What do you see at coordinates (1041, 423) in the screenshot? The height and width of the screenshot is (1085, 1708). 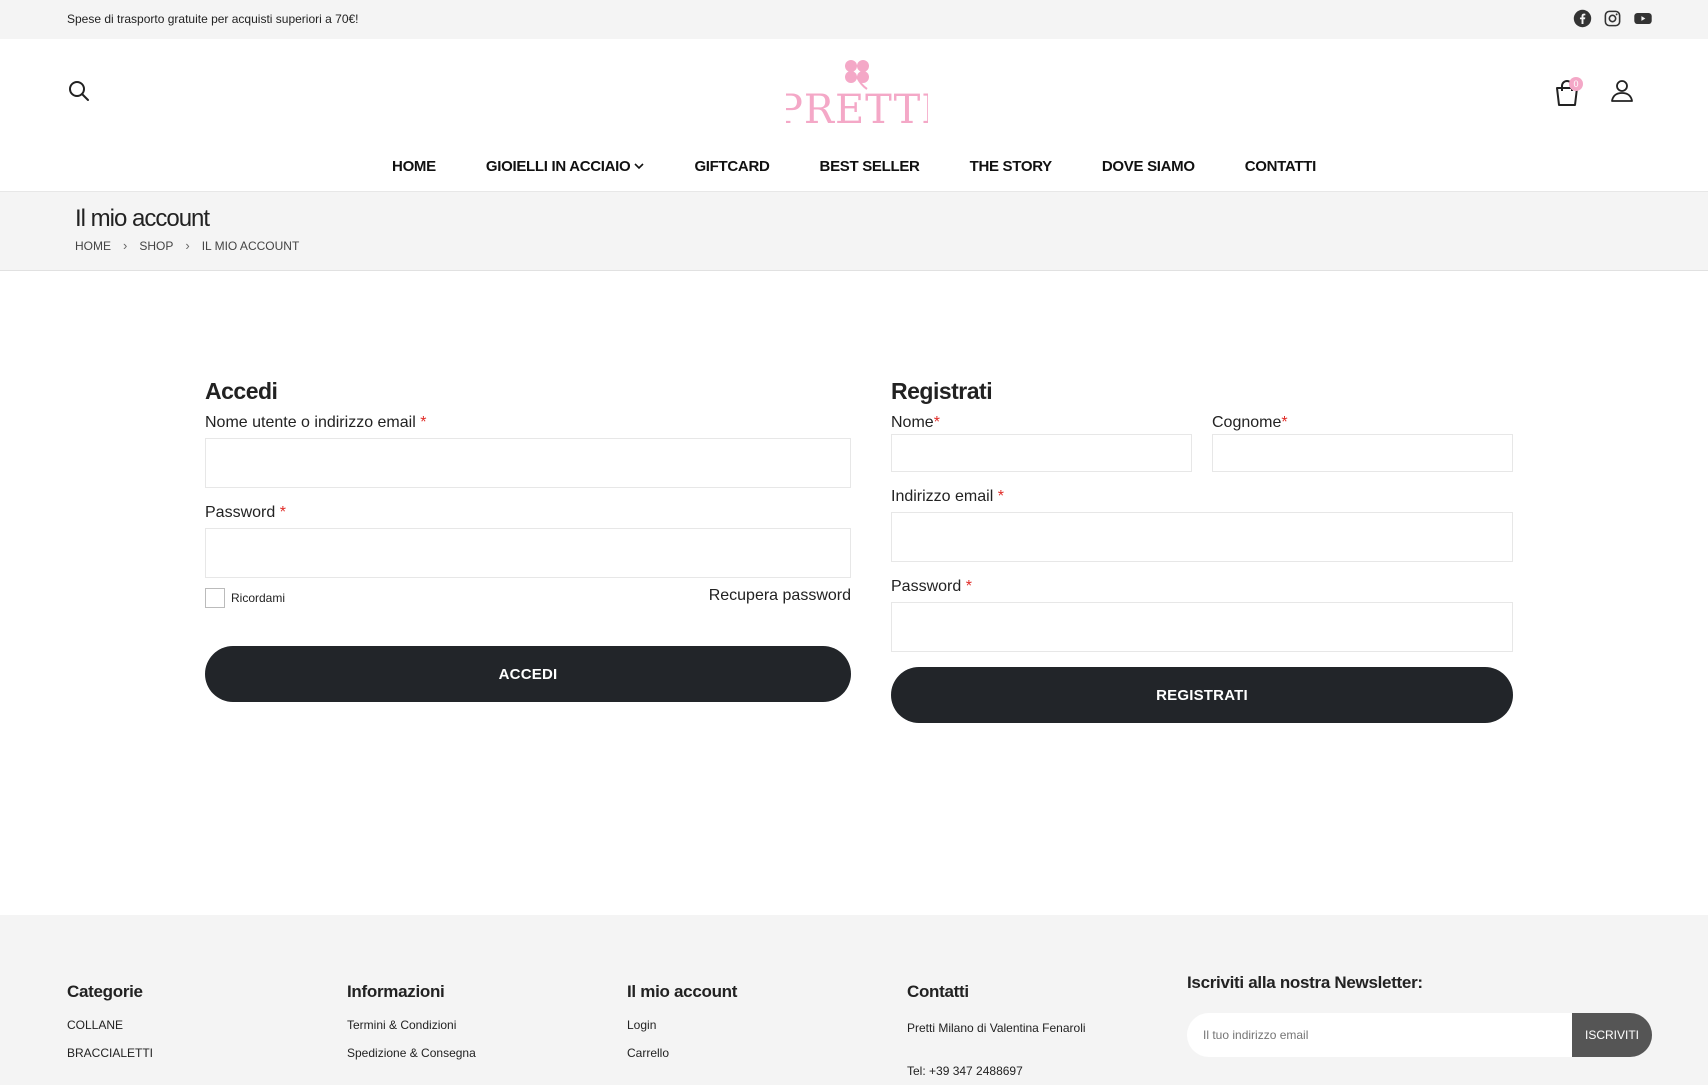 I see `first-name-label: Nome*` at bounding box center [1041, 423].